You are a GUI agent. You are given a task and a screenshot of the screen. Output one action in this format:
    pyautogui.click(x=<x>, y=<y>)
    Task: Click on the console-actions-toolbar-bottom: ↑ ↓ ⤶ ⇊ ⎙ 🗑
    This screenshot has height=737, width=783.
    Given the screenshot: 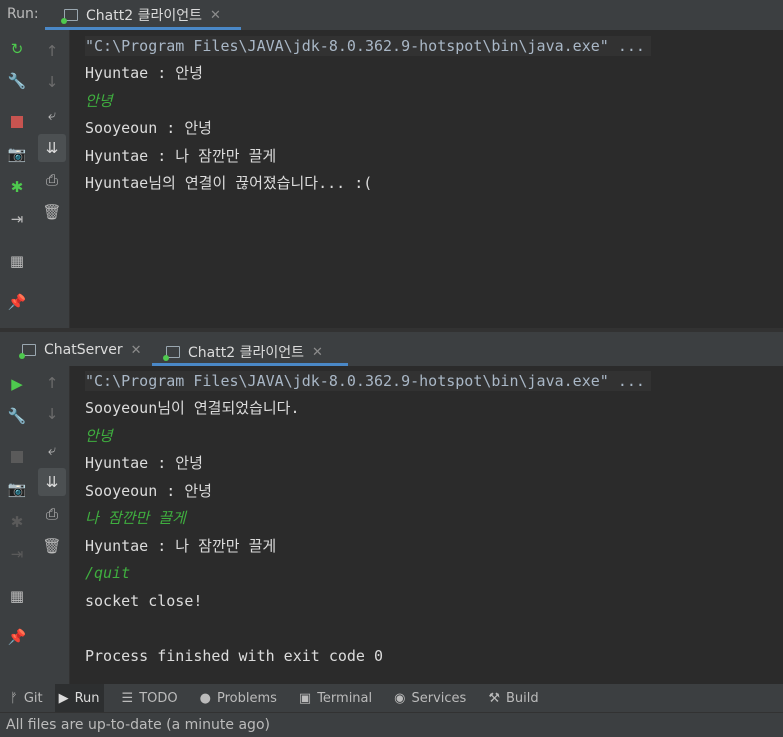 What is the action you would take?
    pyautogui.click(x=52, y=525)
    